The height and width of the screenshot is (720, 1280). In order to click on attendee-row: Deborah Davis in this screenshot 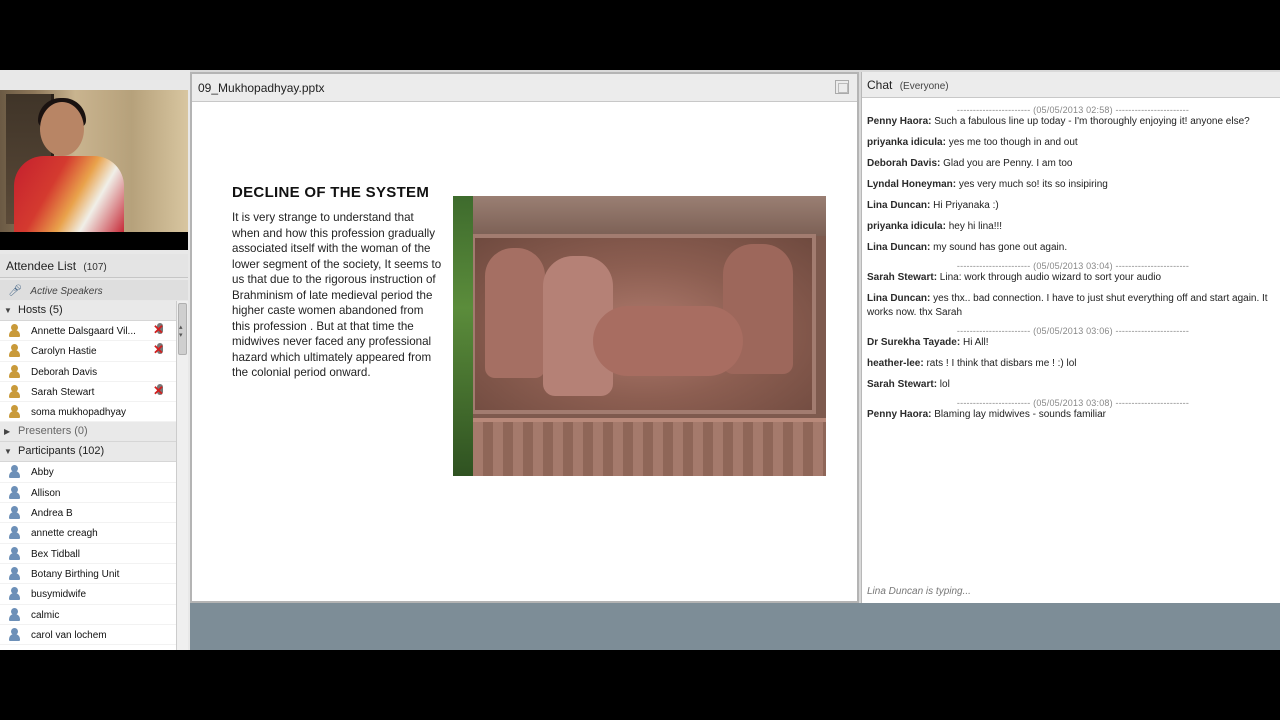, I will do `click(88, 372)`.